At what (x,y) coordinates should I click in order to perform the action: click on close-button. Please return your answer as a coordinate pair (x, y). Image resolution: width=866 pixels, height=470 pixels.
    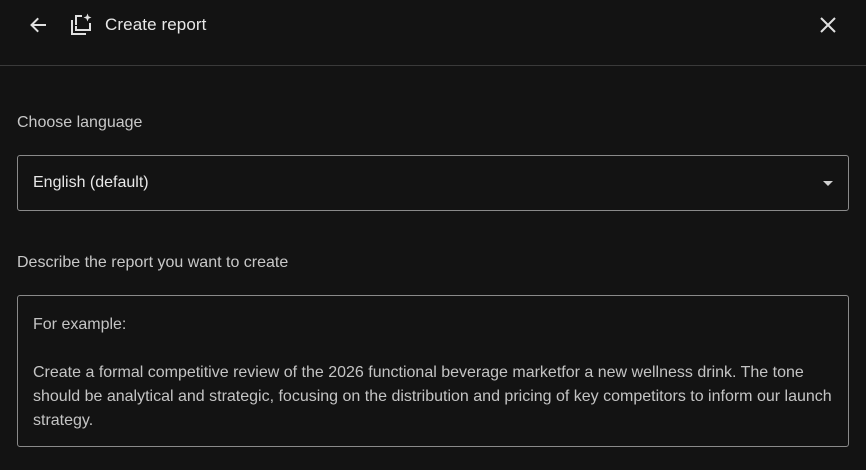
    Looking at the image, I should click on (828, 25).